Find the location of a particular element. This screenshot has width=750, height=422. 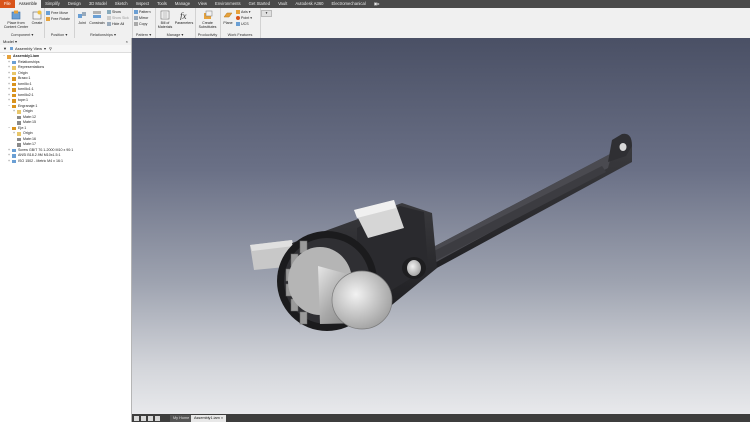

place-from-content-center-button: Place from Content Center is located at coordinates (16, 19).